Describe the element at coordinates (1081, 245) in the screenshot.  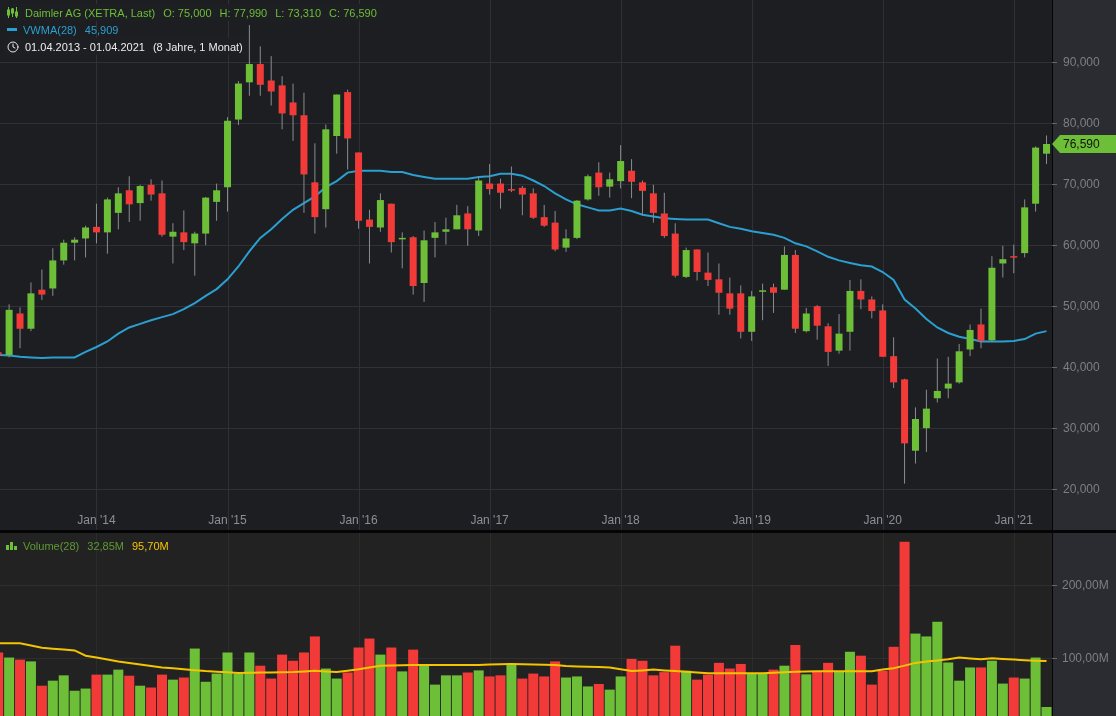
I see `axis-label: 60,000` at that location.